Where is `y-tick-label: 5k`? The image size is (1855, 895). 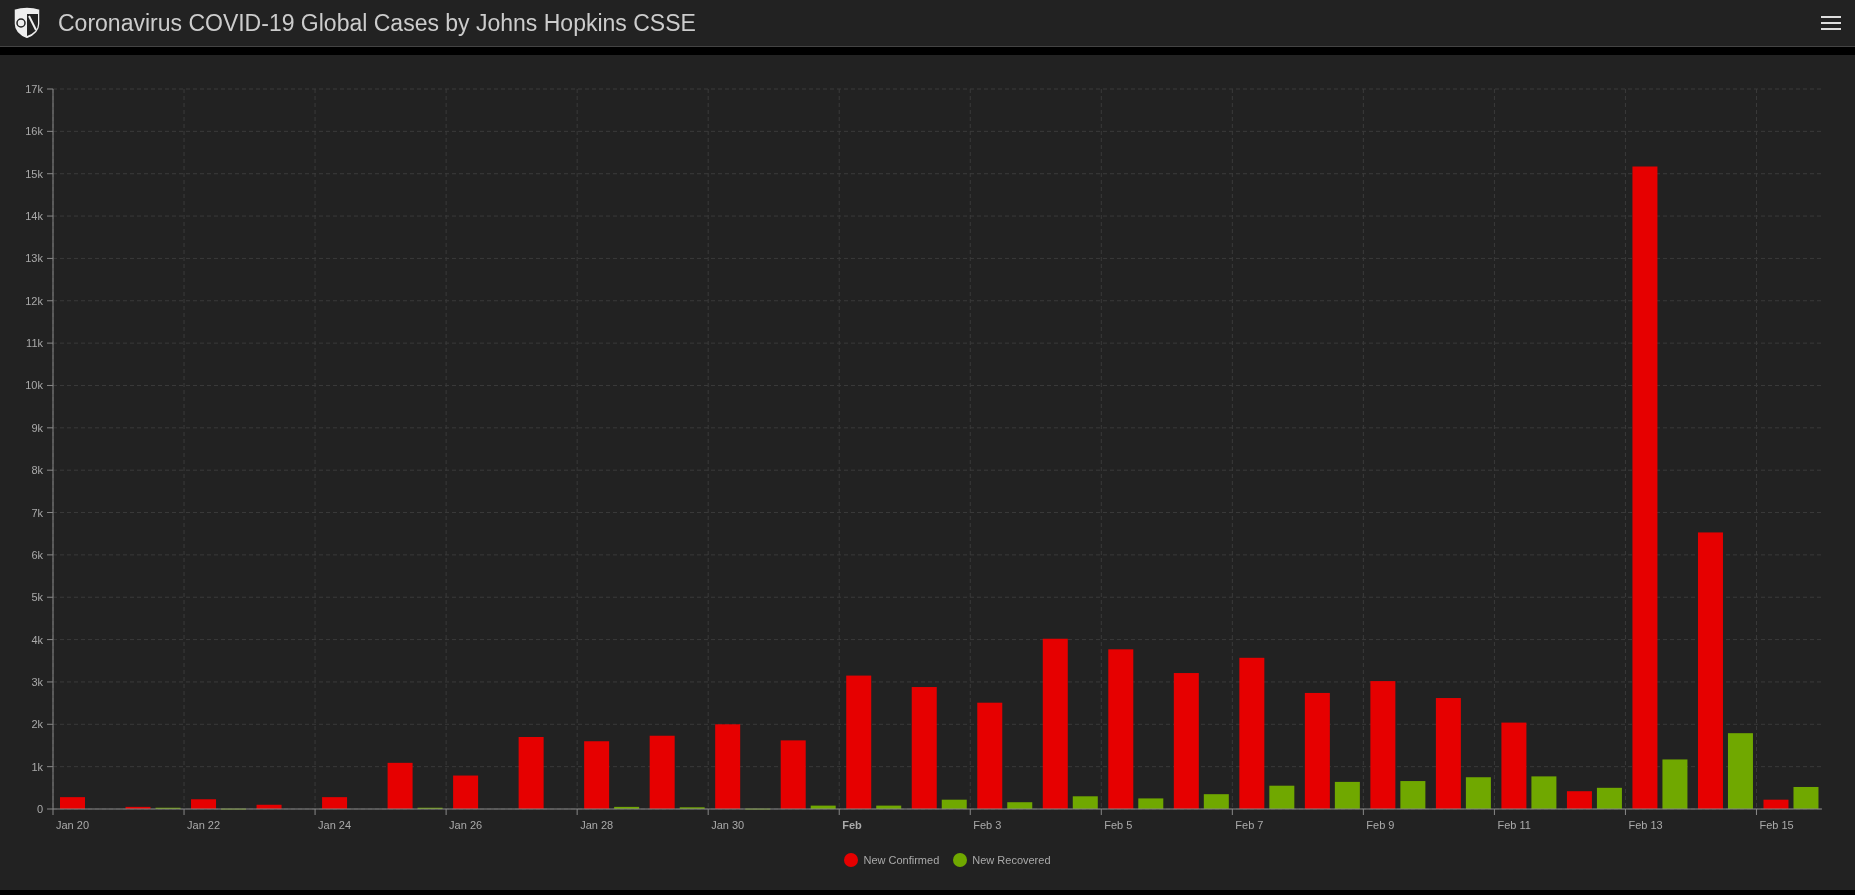
y-tick-label: 5k is located at coordinates (37, 597).